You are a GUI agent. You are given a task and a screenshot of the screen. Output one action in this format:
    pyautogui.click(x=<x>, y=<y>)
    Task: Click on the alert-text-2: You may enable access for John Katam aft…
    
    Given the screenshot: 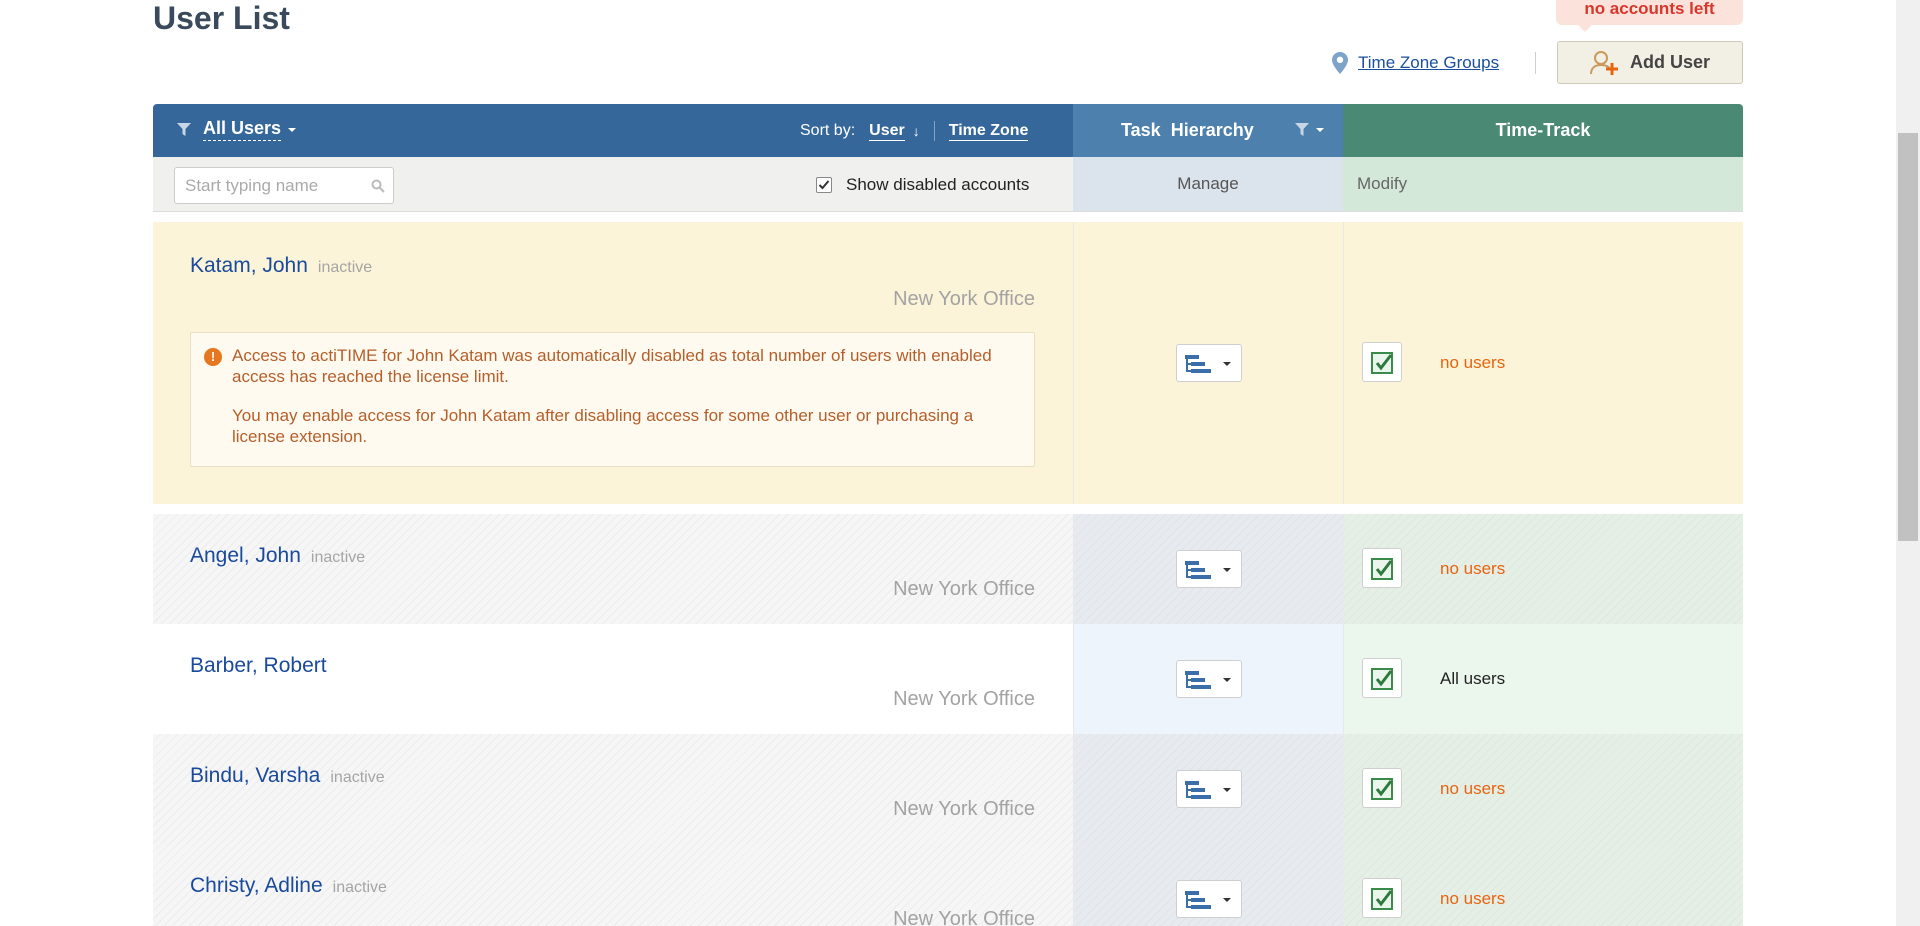 What is the action you would take?
    pyautogui.click(x=603, y=426)
    